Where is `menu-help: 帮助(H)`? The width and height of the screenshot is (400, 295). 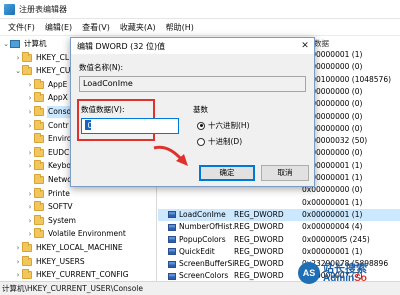 menu-help: 帮助(H) is located at coordinates (180, 27).